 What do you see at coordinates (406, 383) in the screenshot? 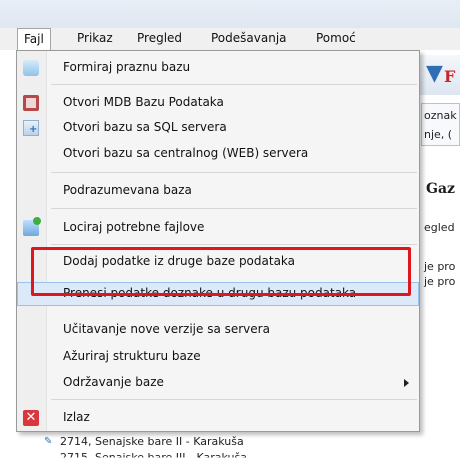
I see `submenu-arrow-icon` at bounding box center [406, 383].